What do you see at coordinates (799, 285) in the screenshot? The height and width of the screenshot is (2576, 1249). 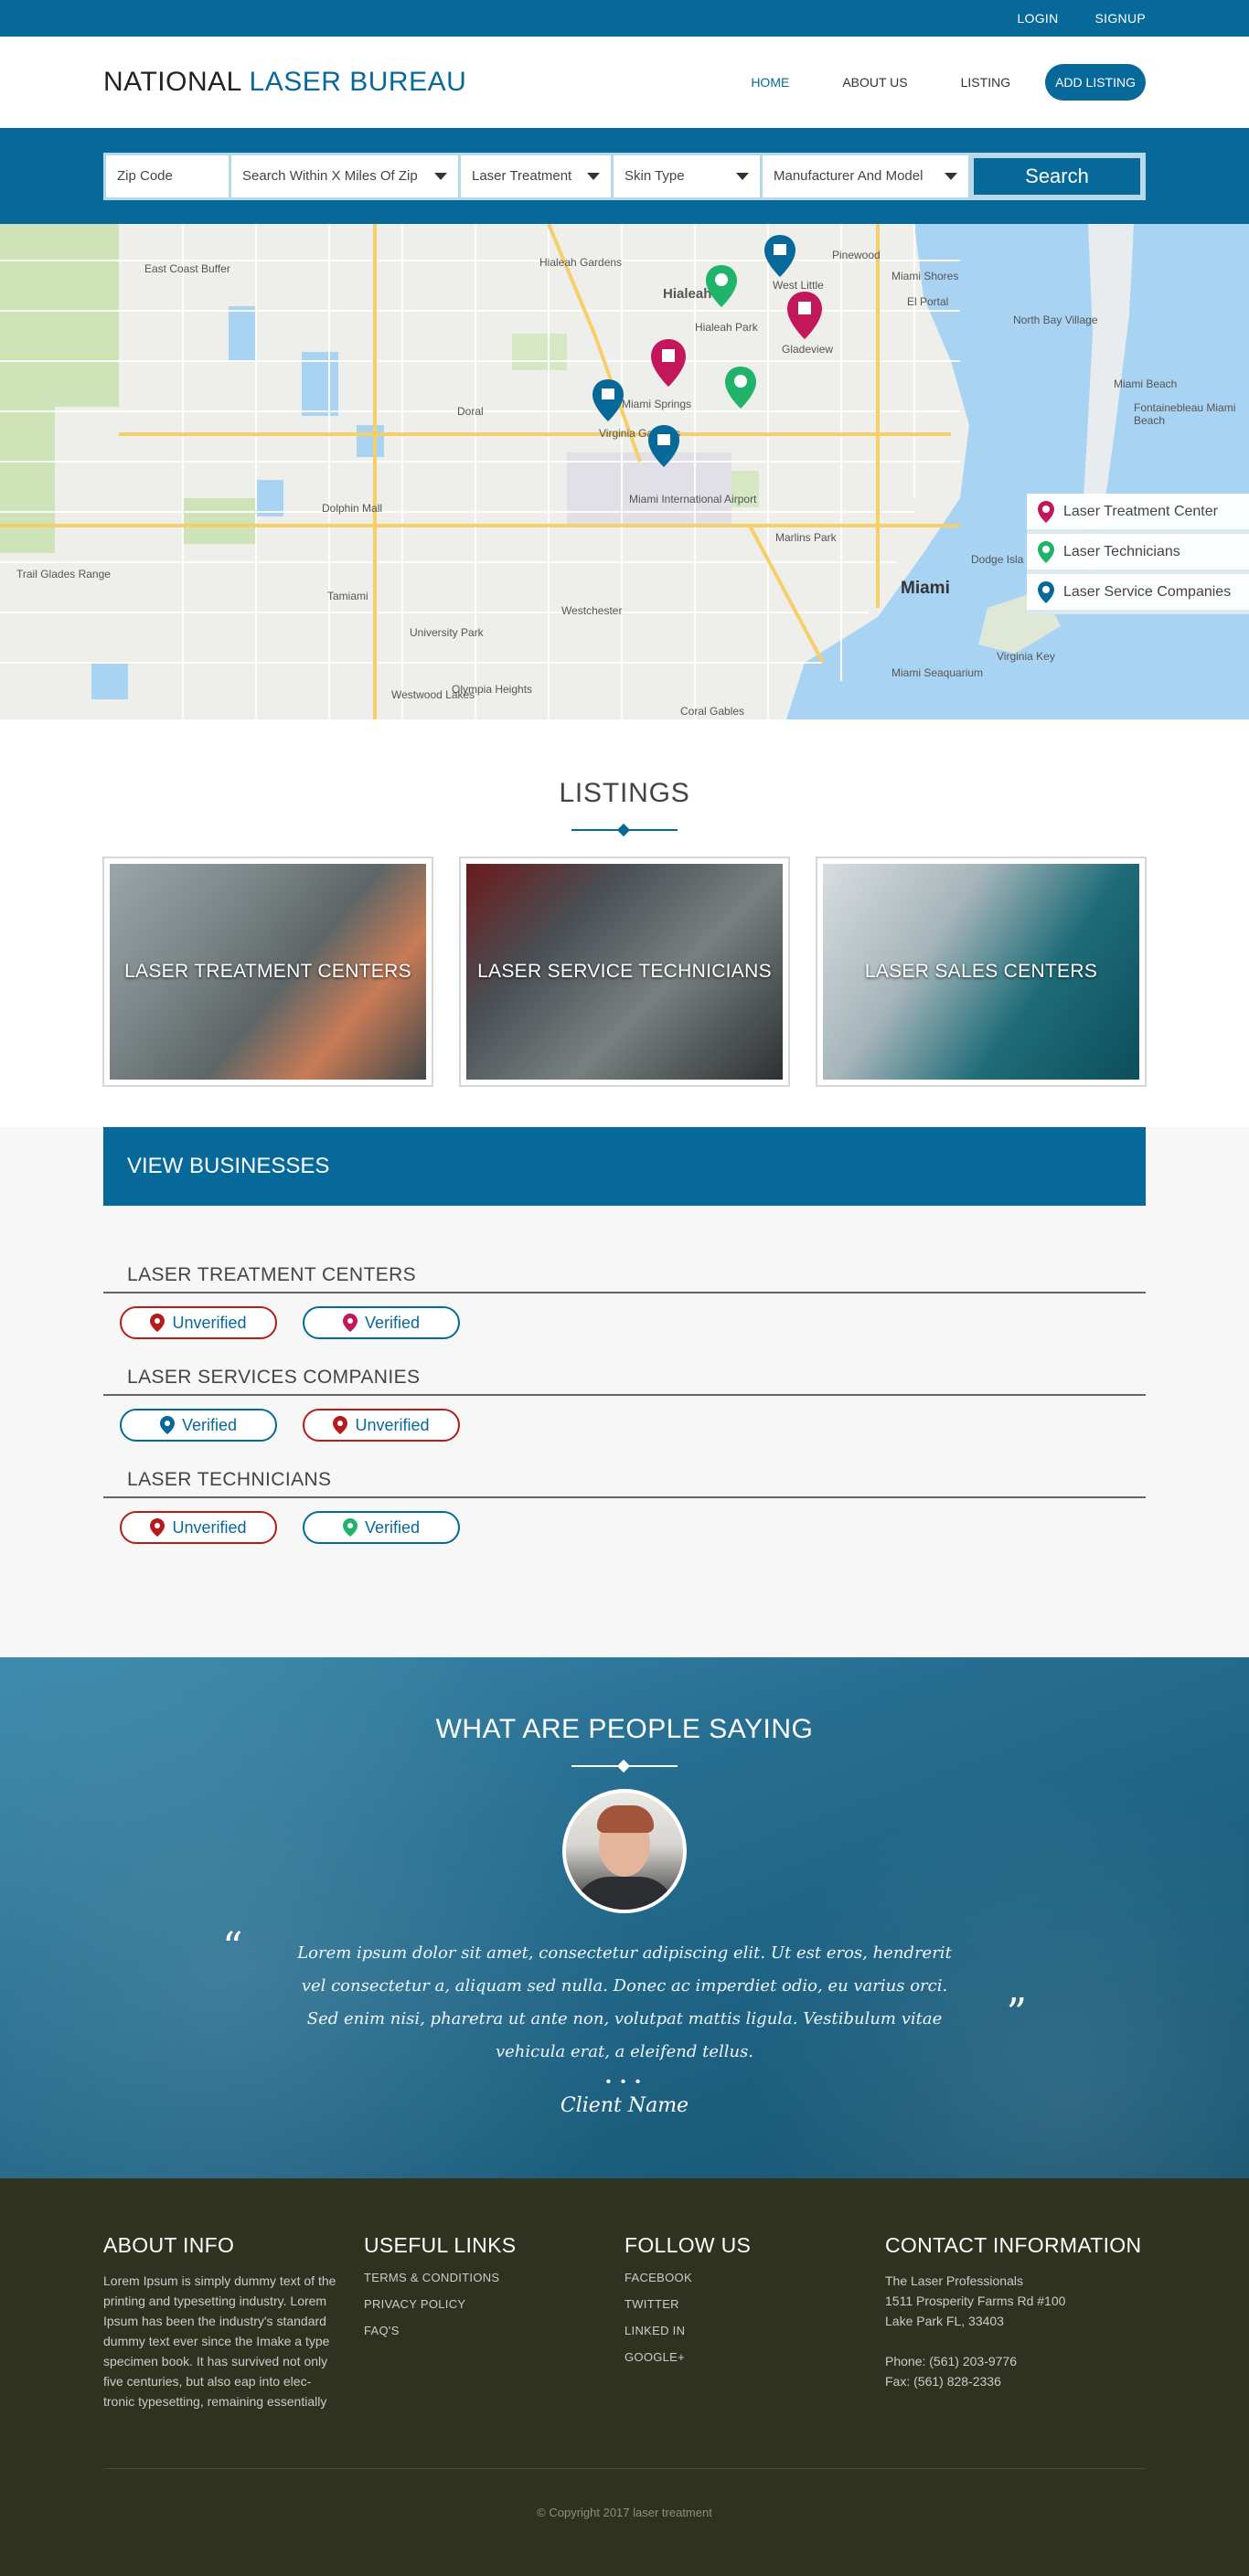 I see `map-label: West Little` at bounding box center [799, 285].